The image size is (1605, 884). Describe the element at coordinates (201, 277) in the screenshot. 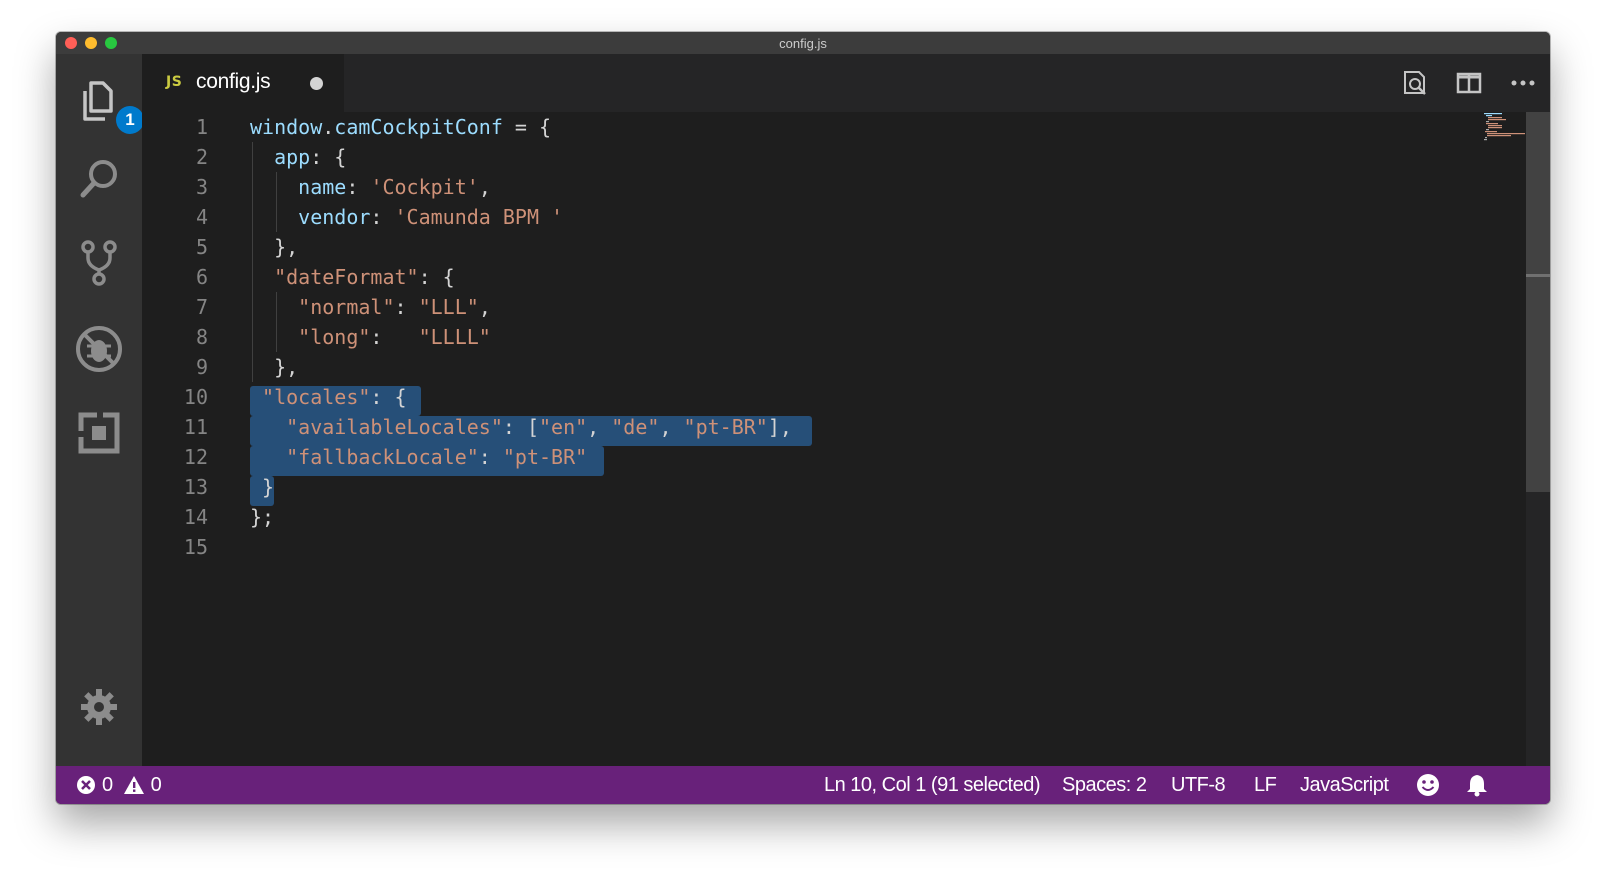

I see `line-number: 6` at that location.